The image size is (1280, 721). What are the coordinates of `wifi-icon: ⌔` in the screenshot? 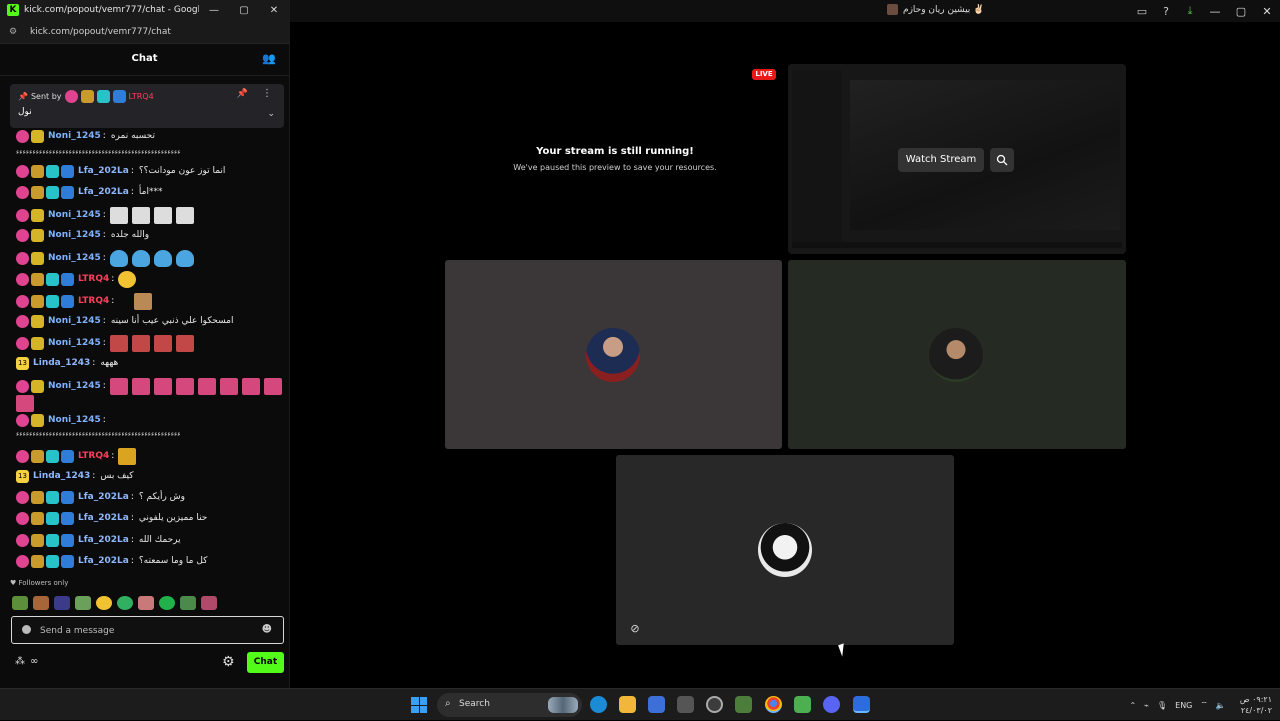 It's located at (1204, 705).